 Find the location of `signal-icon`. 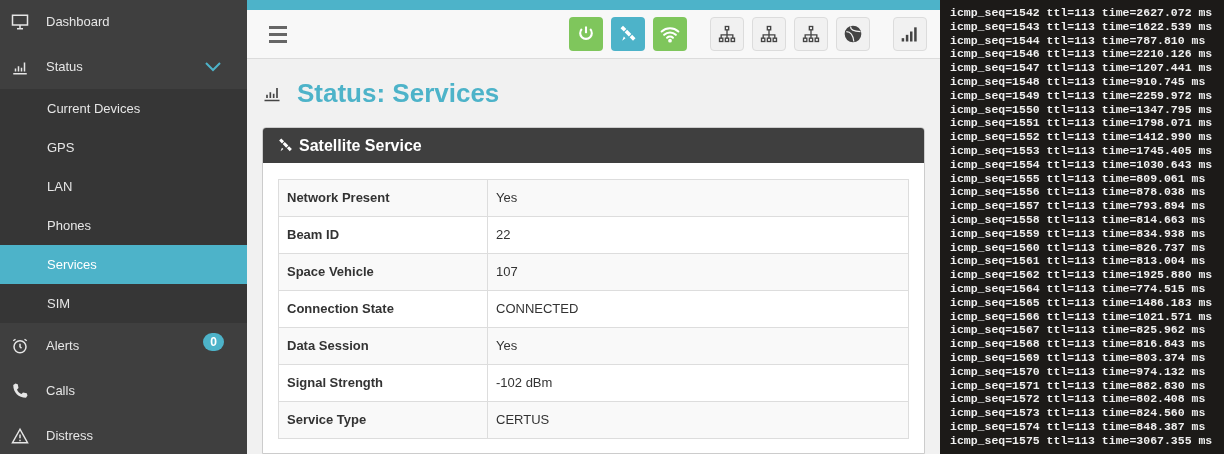

signal-icon is located at coordinates (910, 34).